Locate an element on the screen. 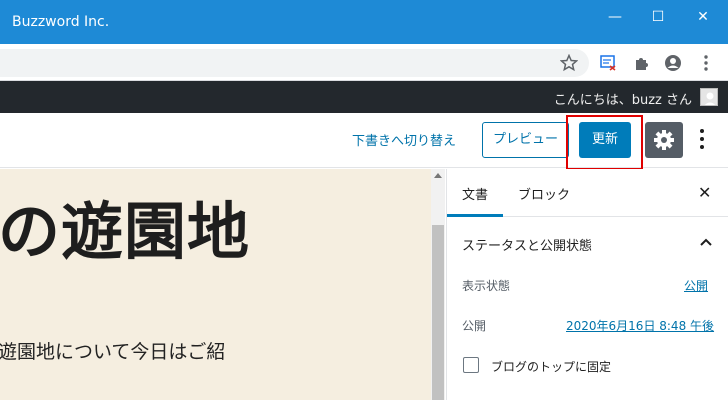 The width and height of the screenshot is (728, 400). stick-to-top-checkbox is located at coordinates (471, 365).